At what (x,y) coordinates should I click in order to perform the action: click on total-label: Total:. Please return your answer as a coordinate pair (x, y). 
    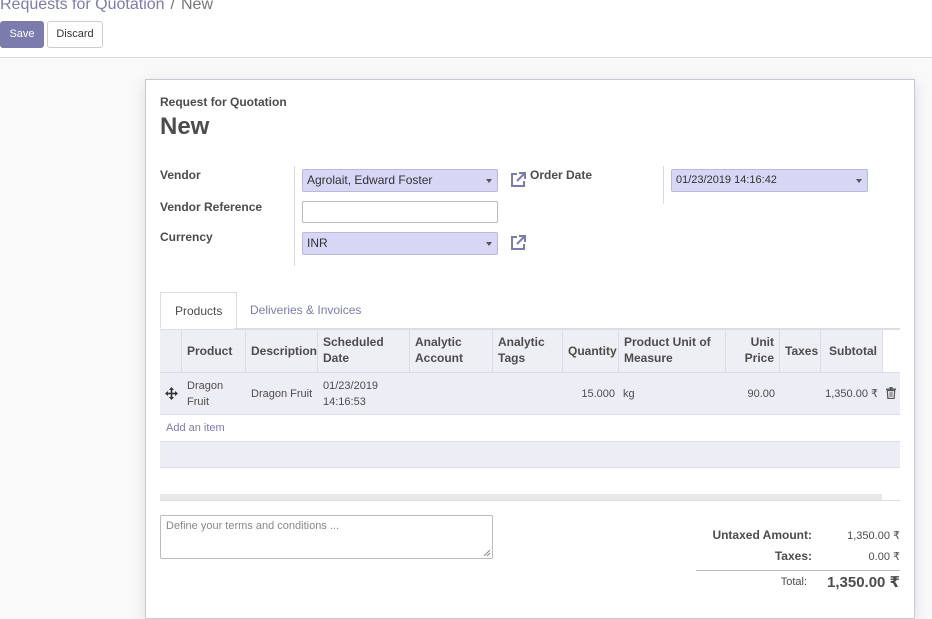
    Looking at the image, I should click on (793, 582).